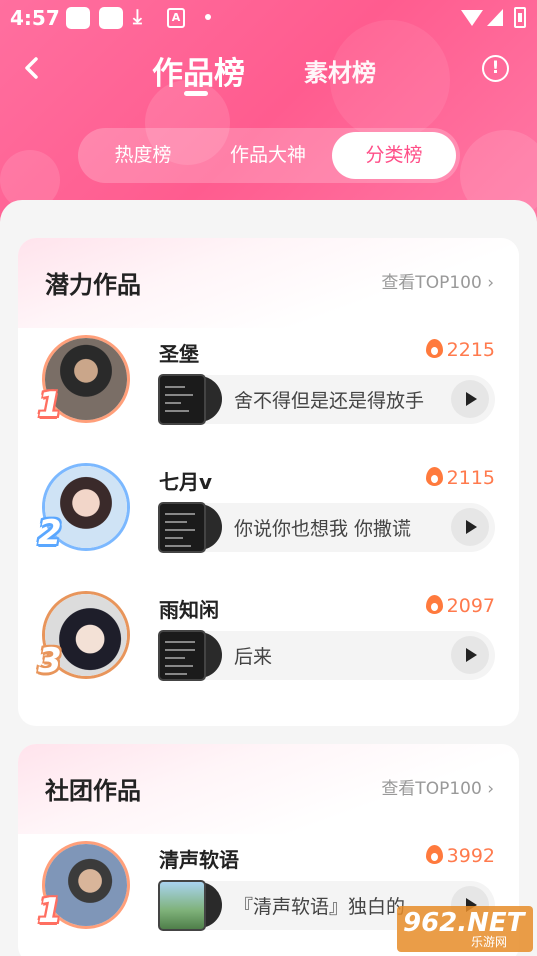 The width and height of the screenshot is (537, 956). I want to click on tab-works-ranking: 作品榜, so click(198, 70).